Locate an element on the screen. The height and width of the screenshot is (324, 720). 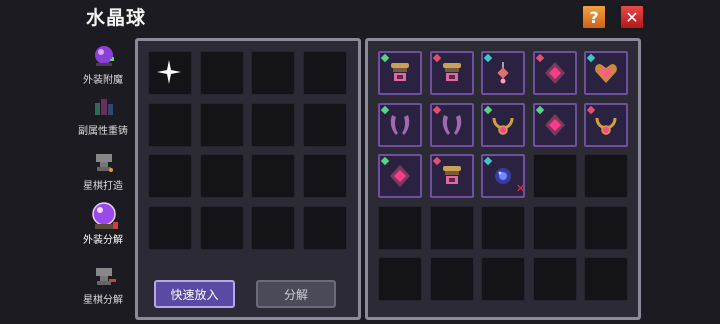
help-button: ? is located at coordinates (594, 17).